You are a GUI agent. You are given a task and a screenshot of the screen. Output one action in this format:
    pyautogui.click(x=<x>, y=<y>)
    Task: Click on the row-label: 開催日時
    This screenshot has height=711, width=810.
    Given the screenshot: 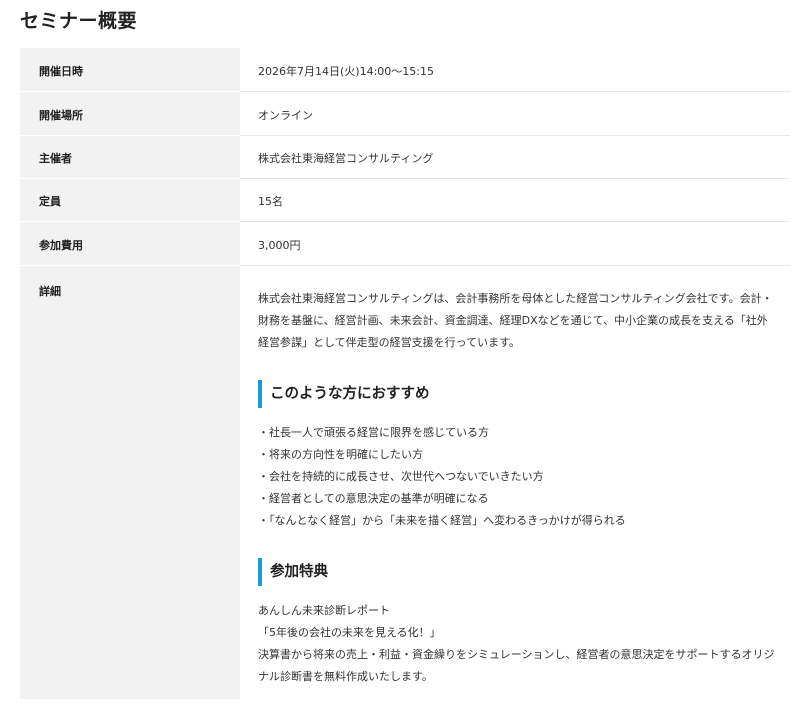 What is the action you would take?
    pyautogui.click(x=61, y=71)
    